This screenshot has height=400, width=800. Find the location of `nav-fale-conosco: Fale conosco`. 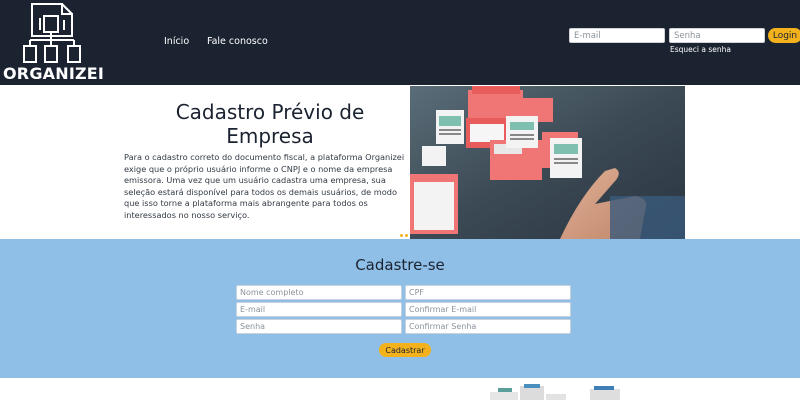

nav-fale-conosco: Fale conosco is located at coordinates (237, 41).